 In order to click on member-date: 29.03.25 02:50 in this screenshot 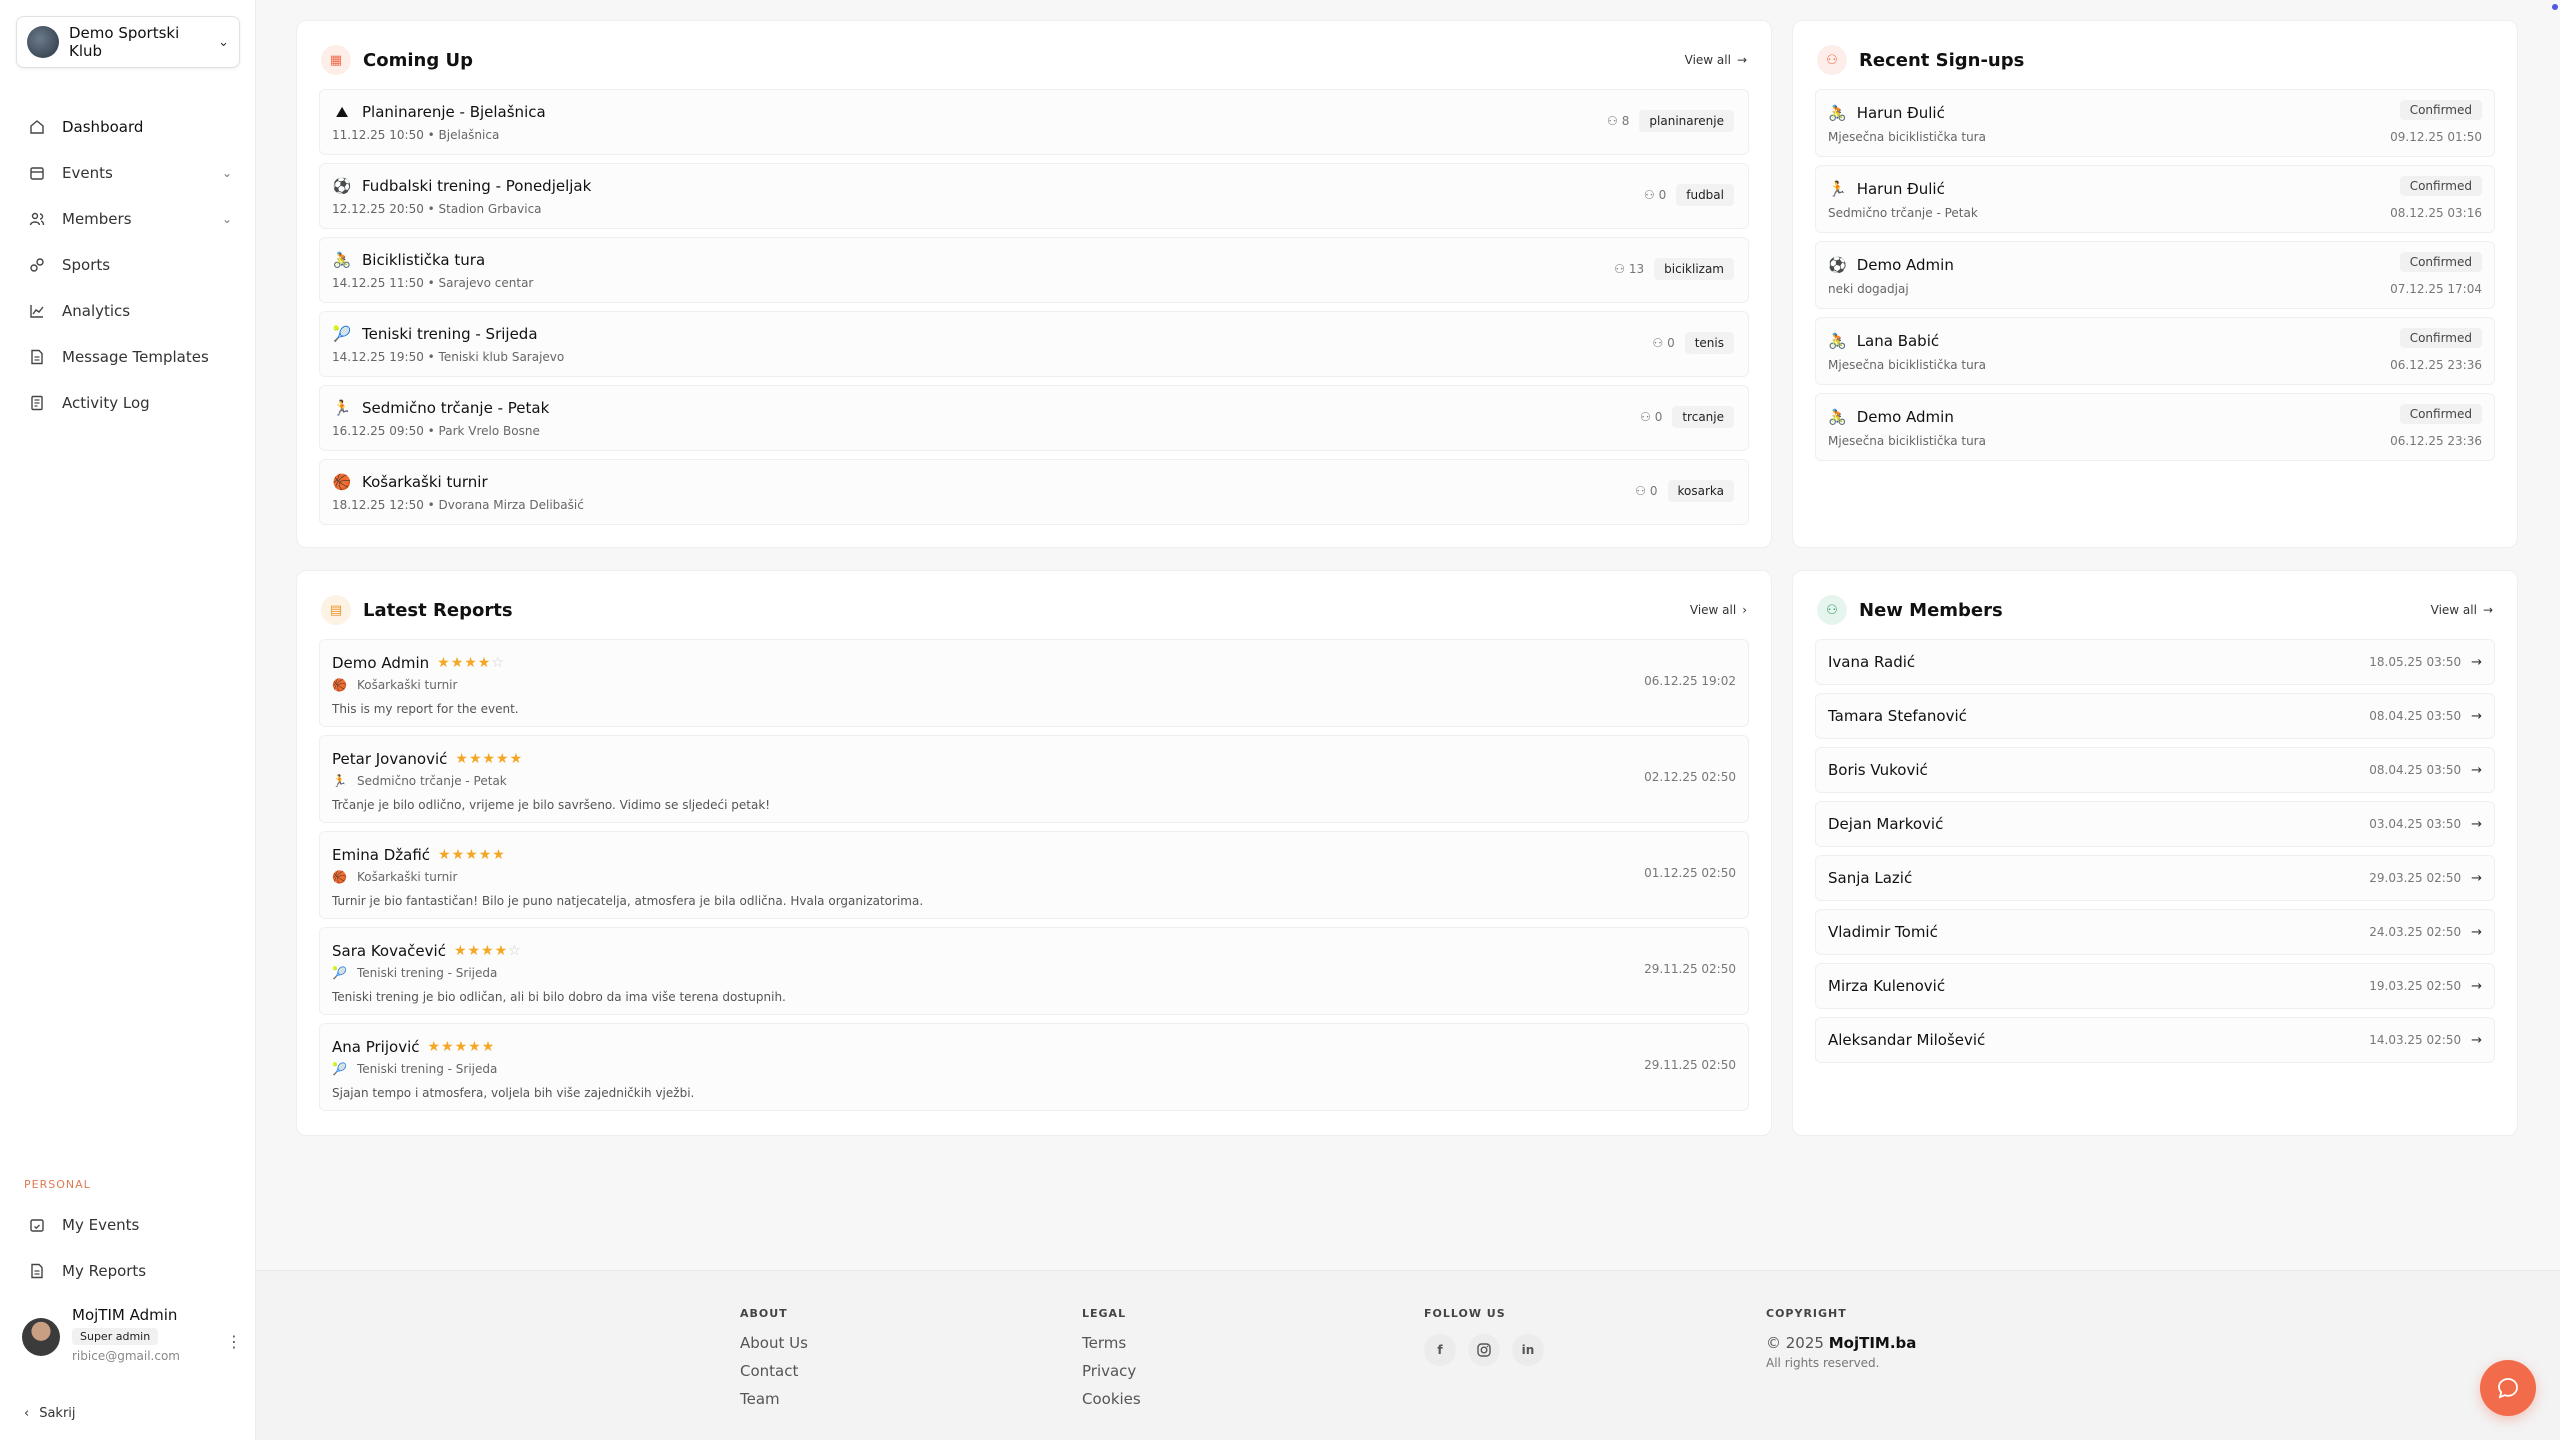, I will do `click(2415, 878)`.